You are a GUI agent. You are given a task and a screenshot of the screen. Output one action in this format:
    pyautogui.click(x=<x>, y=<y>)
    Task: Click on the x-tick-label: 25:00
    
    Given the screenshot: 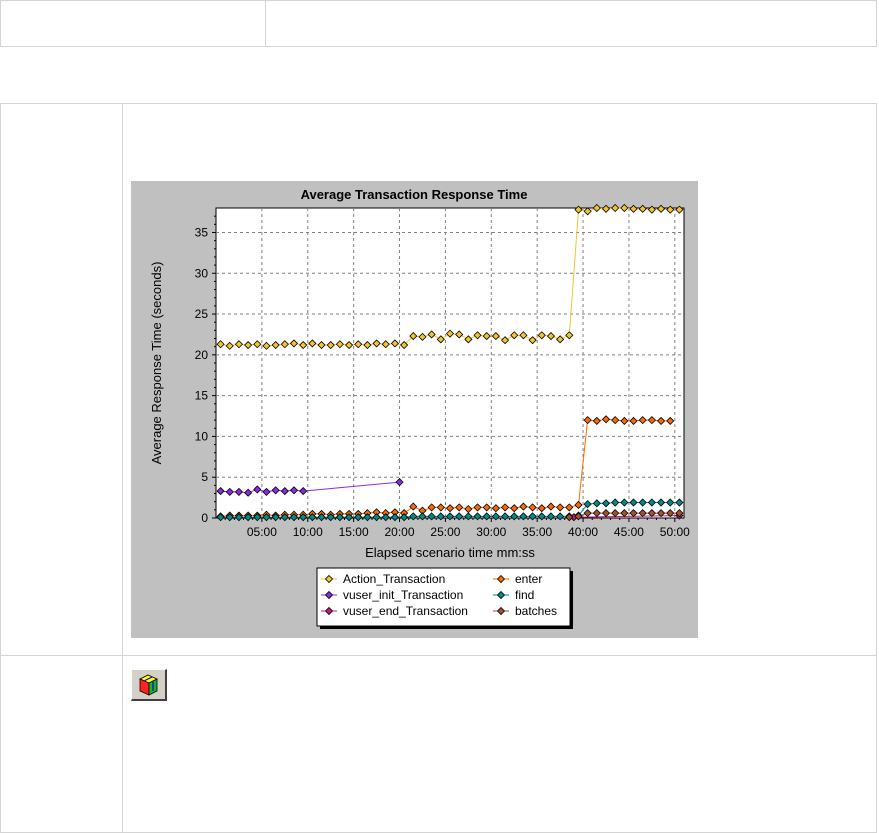 What is the action you would take?
    pyautogui.click(x=445, y=532)
    